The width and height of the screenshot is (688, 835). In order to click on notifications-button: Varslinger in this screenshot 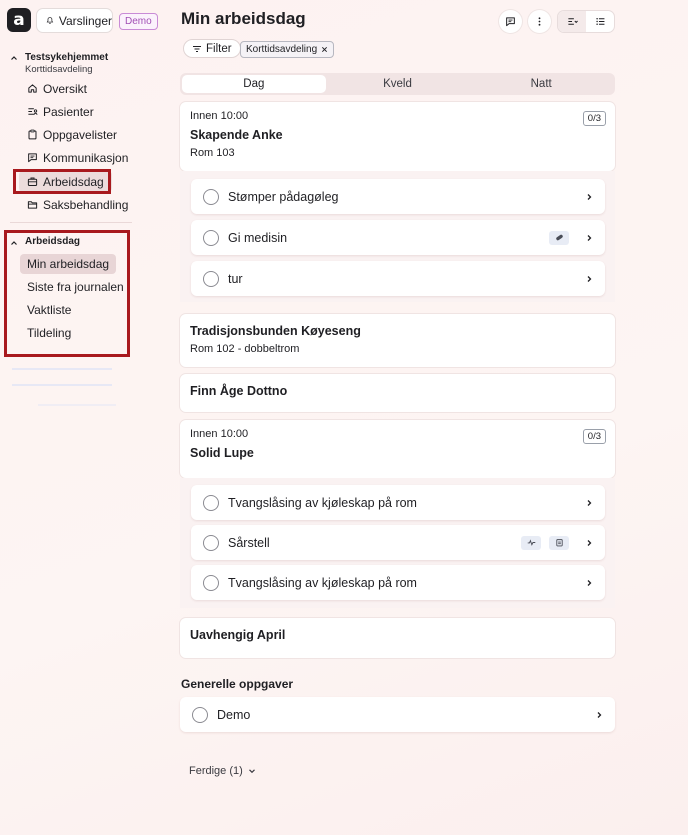, I will do `click(74, 20)`.